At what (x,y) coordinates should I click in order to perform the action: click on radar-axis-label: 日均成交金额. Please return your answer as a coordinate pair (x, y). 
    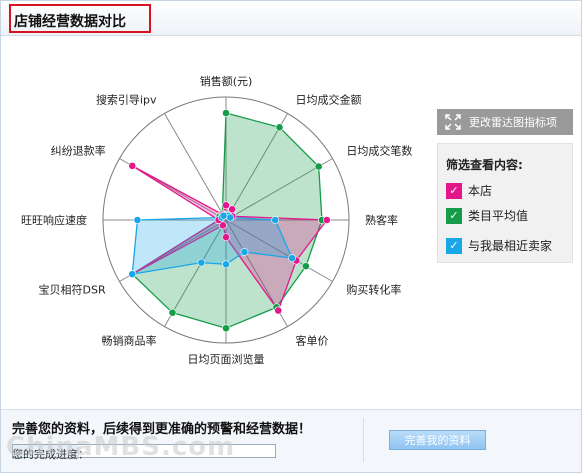
    Looking at the image, I should click on (329, 100).